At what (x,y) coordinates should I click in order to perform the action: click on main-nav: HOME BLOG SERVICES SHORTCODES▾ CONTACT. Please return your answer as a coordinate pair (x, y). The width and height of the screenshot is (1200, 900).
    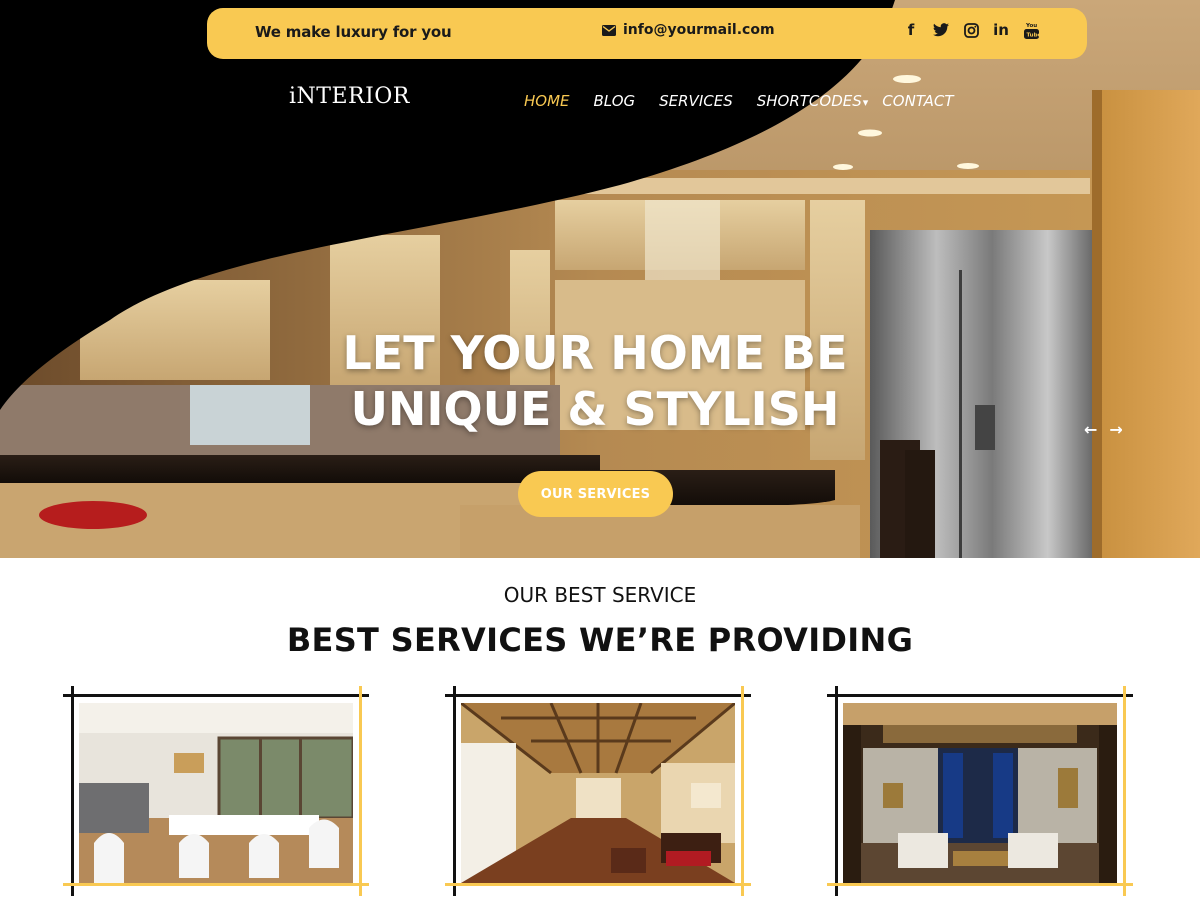
    Looking at the image, I should click on (738, 101).